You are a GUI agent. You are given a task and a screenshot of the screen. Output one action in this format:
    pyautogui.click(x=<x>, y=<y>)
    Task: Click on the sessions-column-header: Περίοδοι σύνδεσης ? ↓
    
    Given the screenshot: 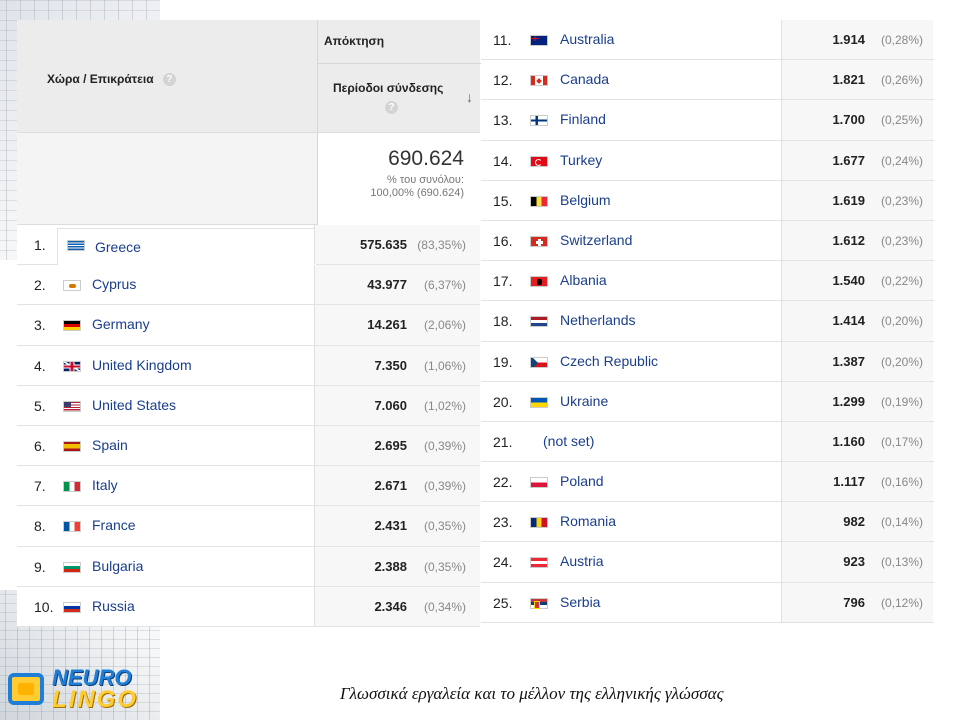 What is the action you would take?
    pyautogui.click(x=399, y=98)
    